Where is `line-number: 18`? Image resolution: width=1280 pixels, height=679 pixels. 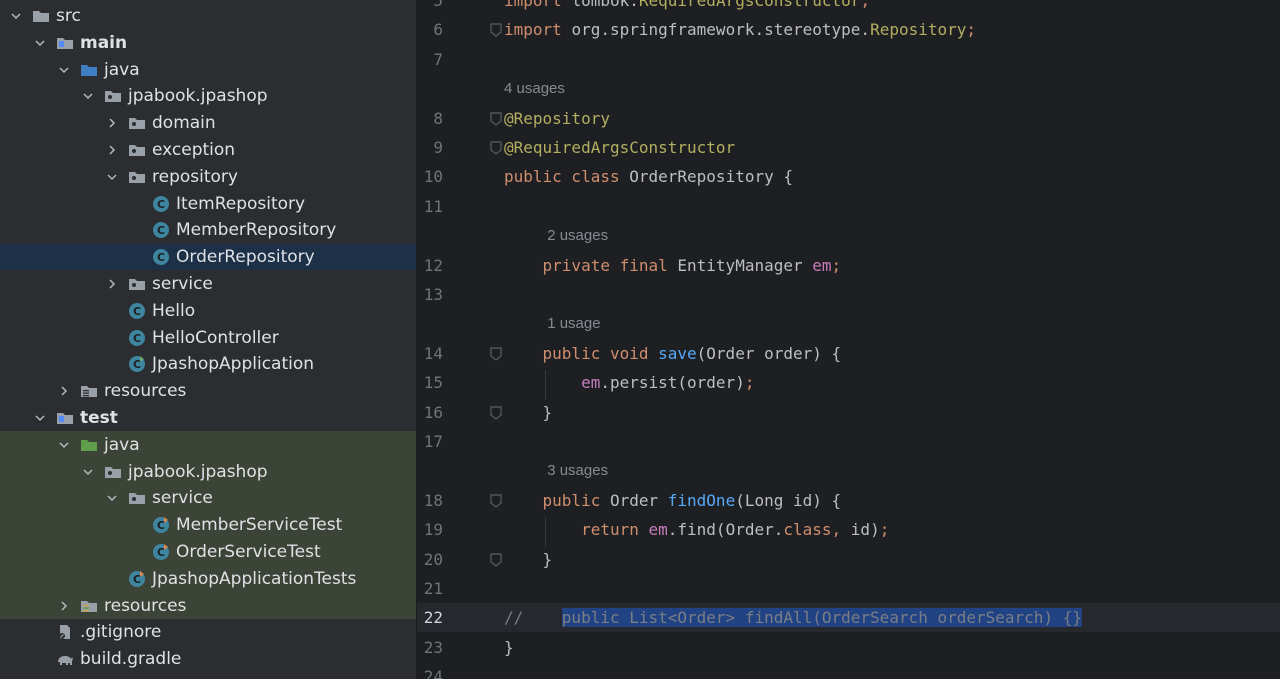
line-number: 18 is located at coordinates (430, 500).